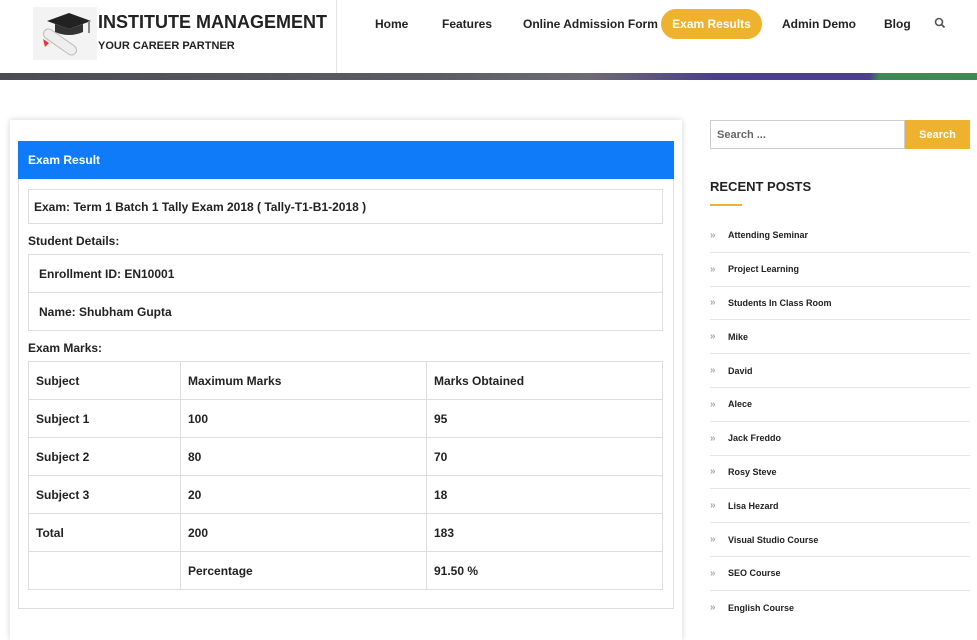  Describe the element at coordinates (897, 24) in the screenshot. I see `nav-blog: Blog` at that location.